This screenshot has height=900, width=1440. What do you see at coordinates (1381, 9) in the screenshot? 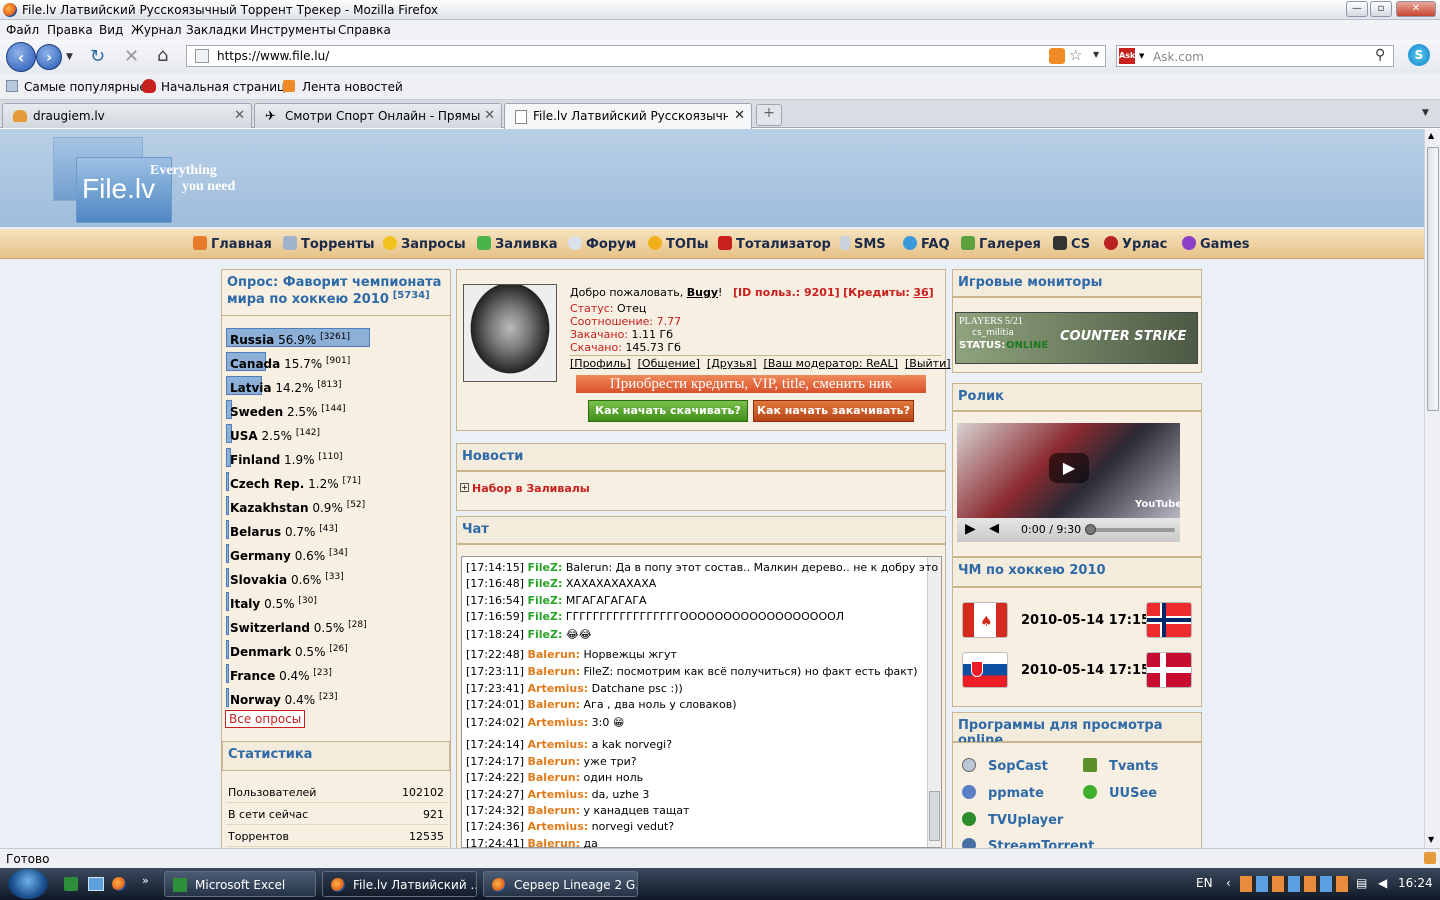
I see `maximize-button: ▫` at bounding box center [1381, 9].